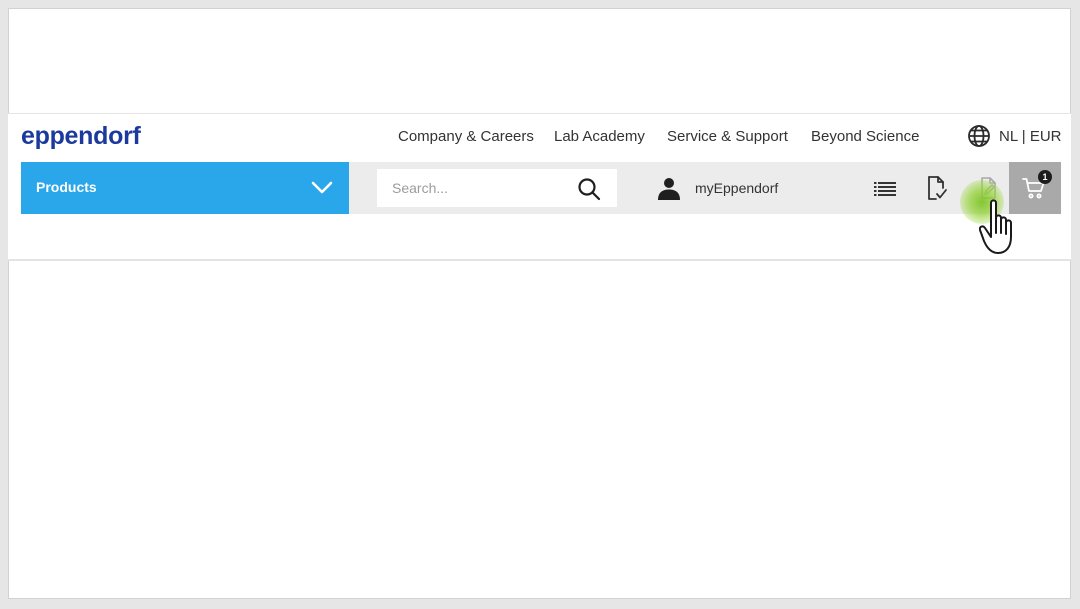  What do you see at coordinates (995, 226) in the screenshot?
I see `hand-pointer-cursor-icon` at bounding box center [995, 226].